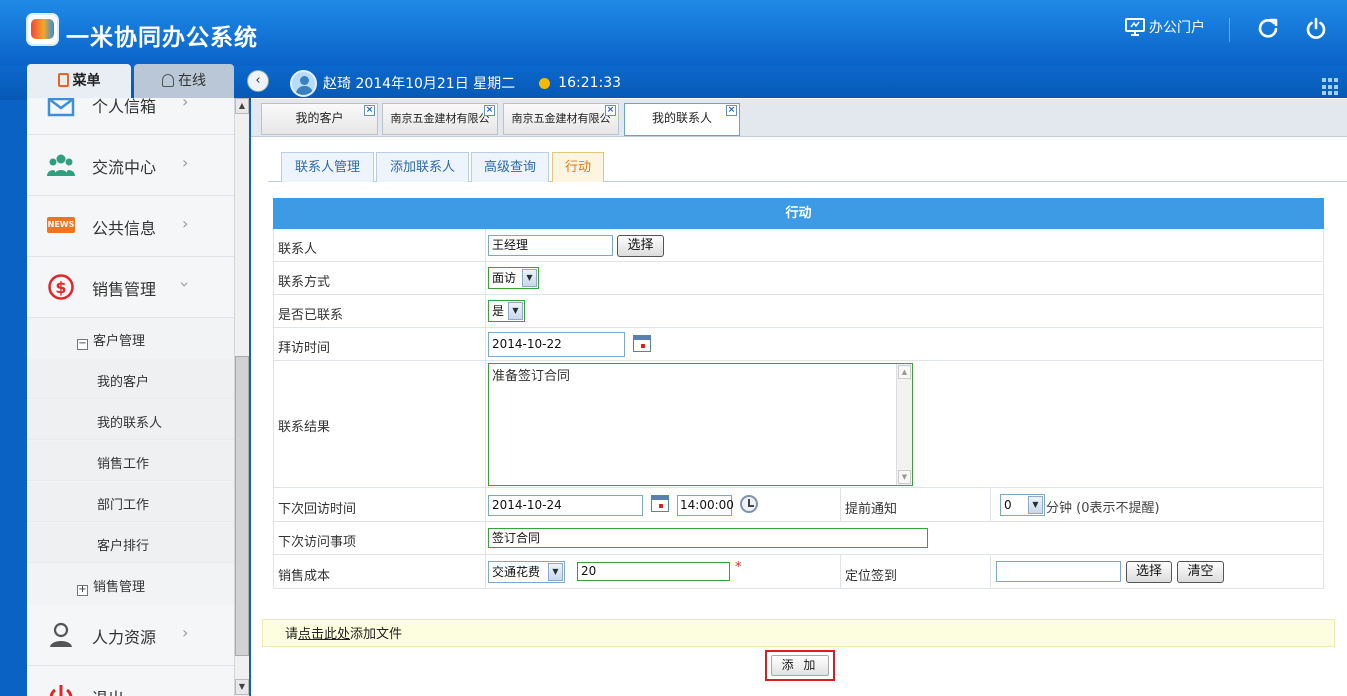 The height and width of the screenshot is (696, 1347). I want to click on contacted-select: 是 ▼, so click(506, 311).